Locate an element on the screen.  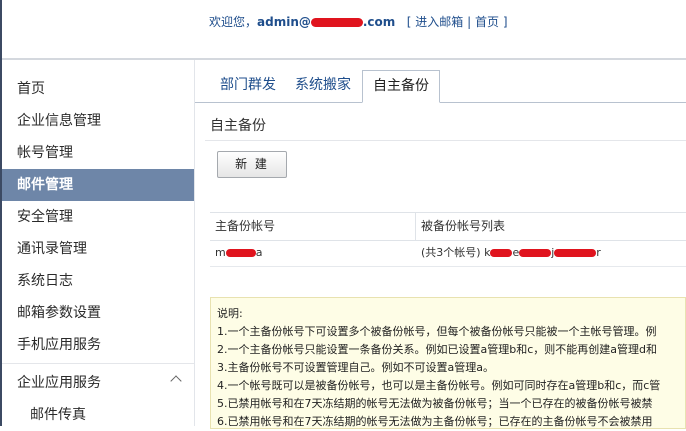
sidebar-item-mailbox-settings: 邮箱参数设置 is located at coordinates (98, 313).